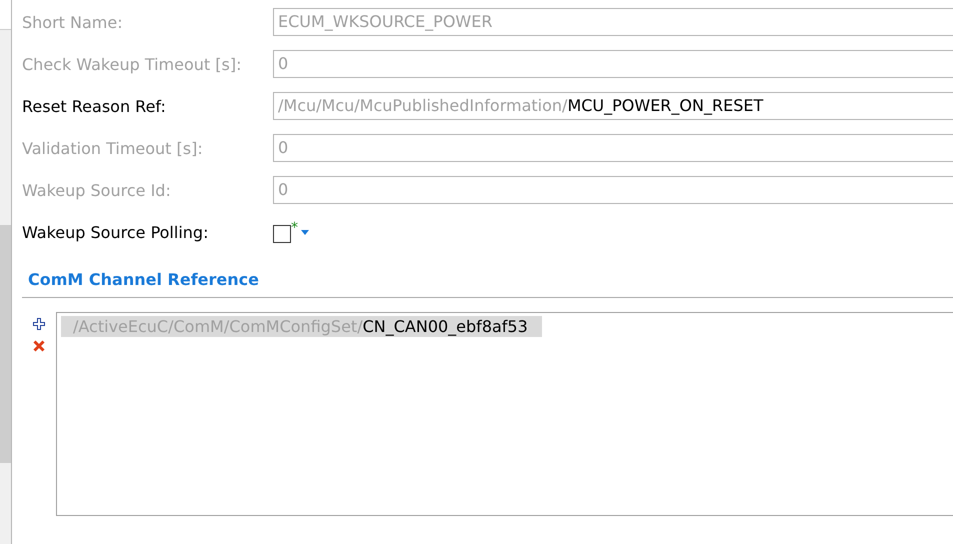  I want to click on field-label: Validation Timeout [s]:, so click(113, 148).